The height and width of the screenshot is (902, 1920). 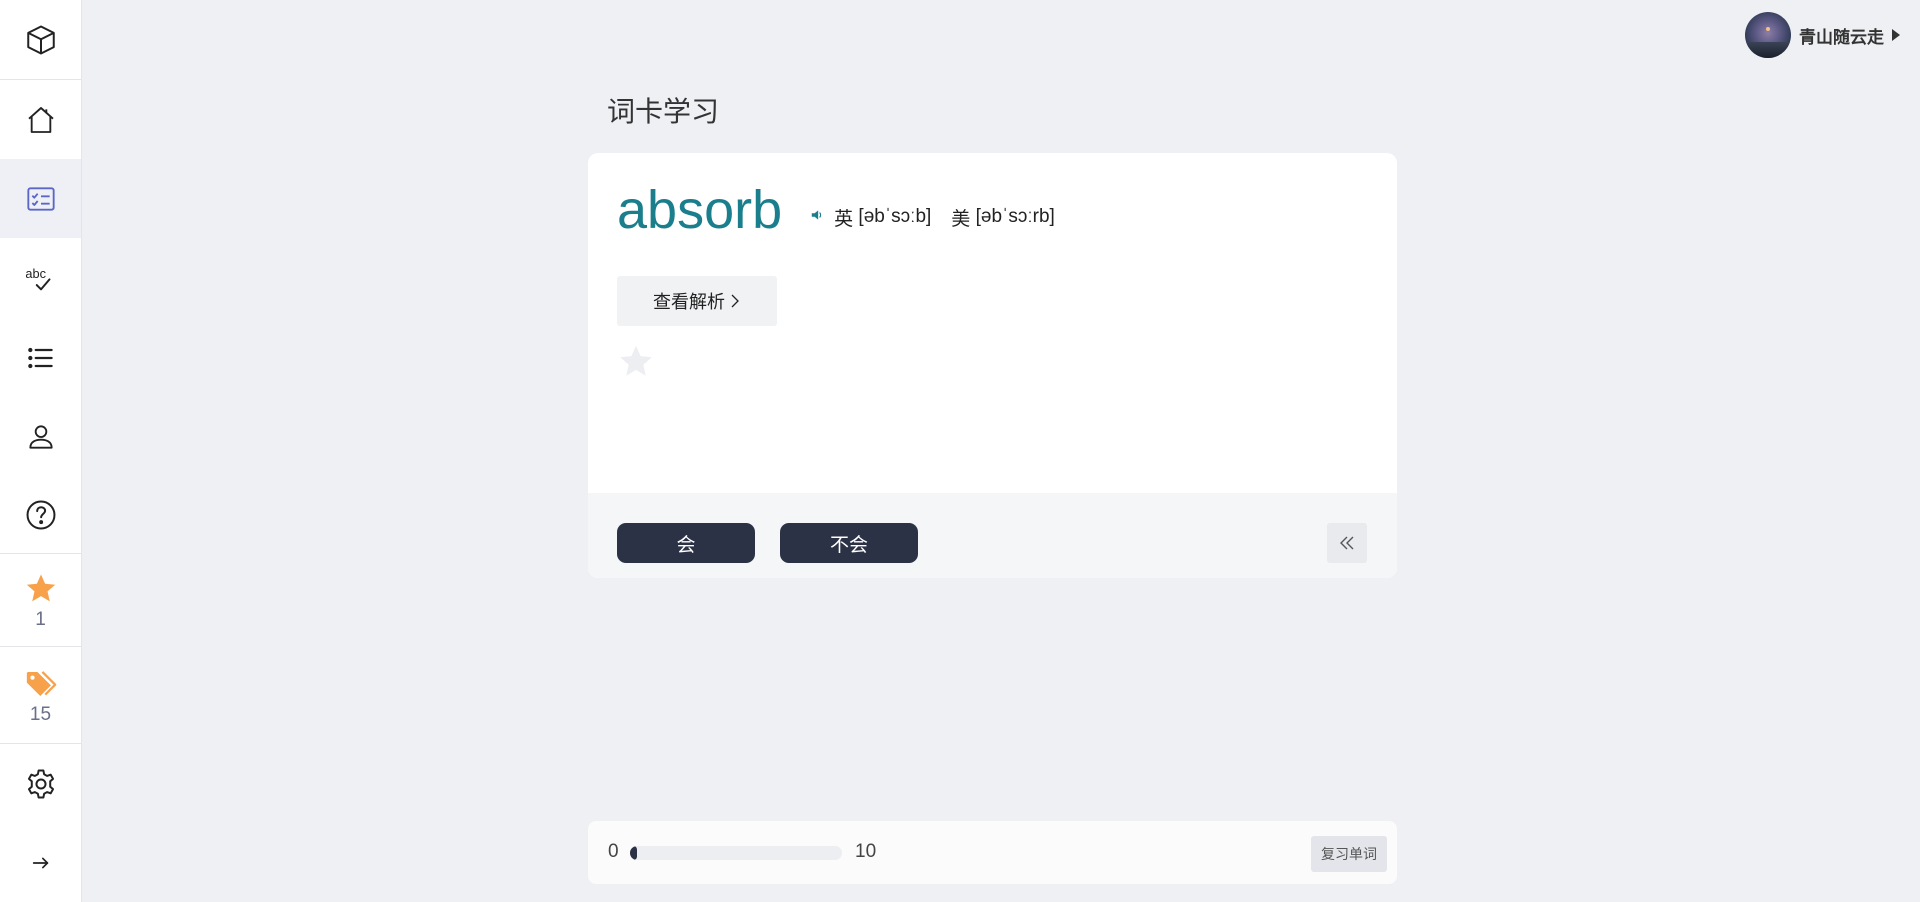 I want to click on sidebar-item-tags: 15, so click(x=40, y=695).